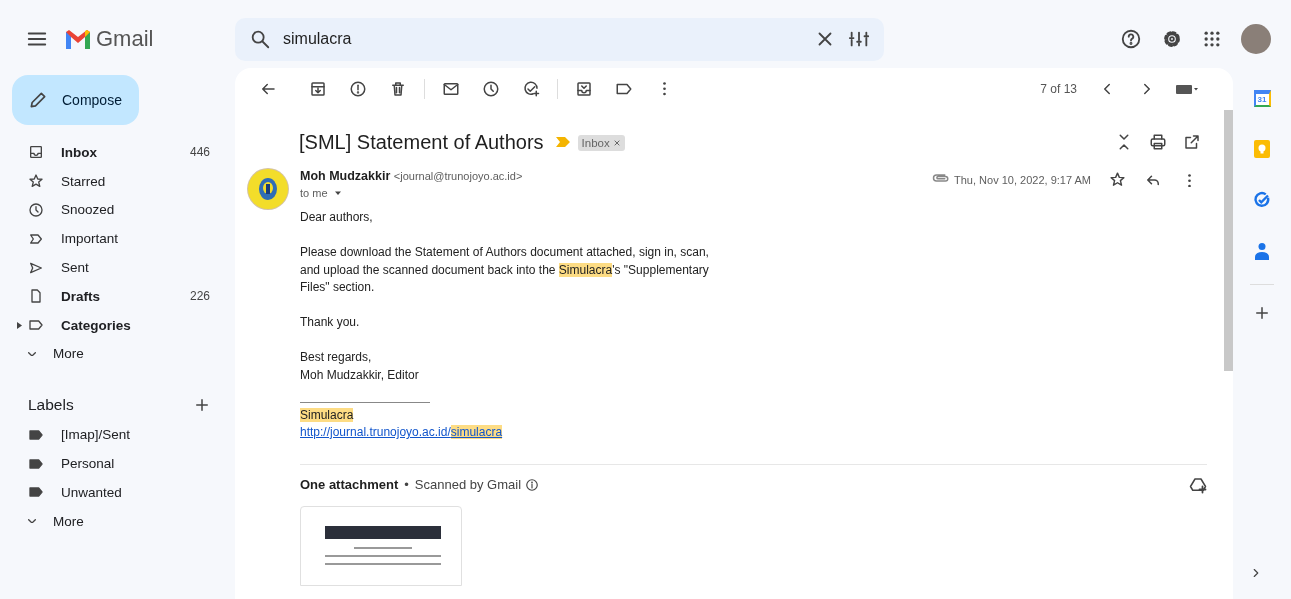  Describe the element at coordinates (345, 176) in the screenshot. I see `sender-name: Moh Mudzakkir` at that location.